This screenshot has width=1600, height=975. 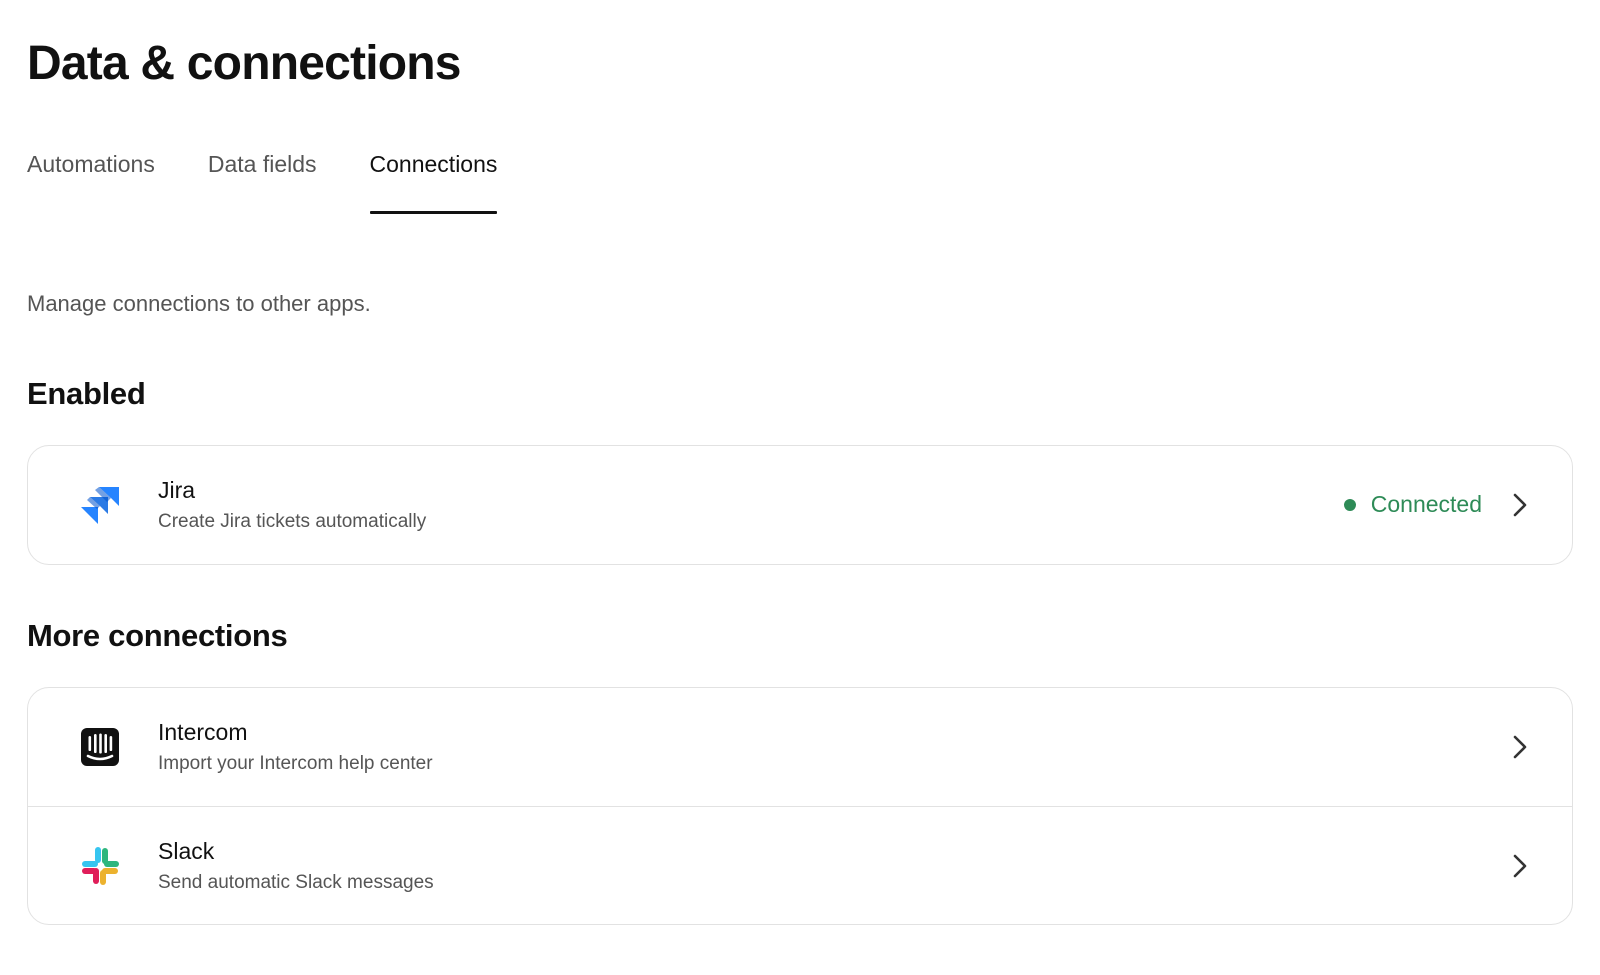 What do you see at coordinates (91, 181) in the screenshot?
I see `tab-automations: Automations` at bounding box center [91, 181].